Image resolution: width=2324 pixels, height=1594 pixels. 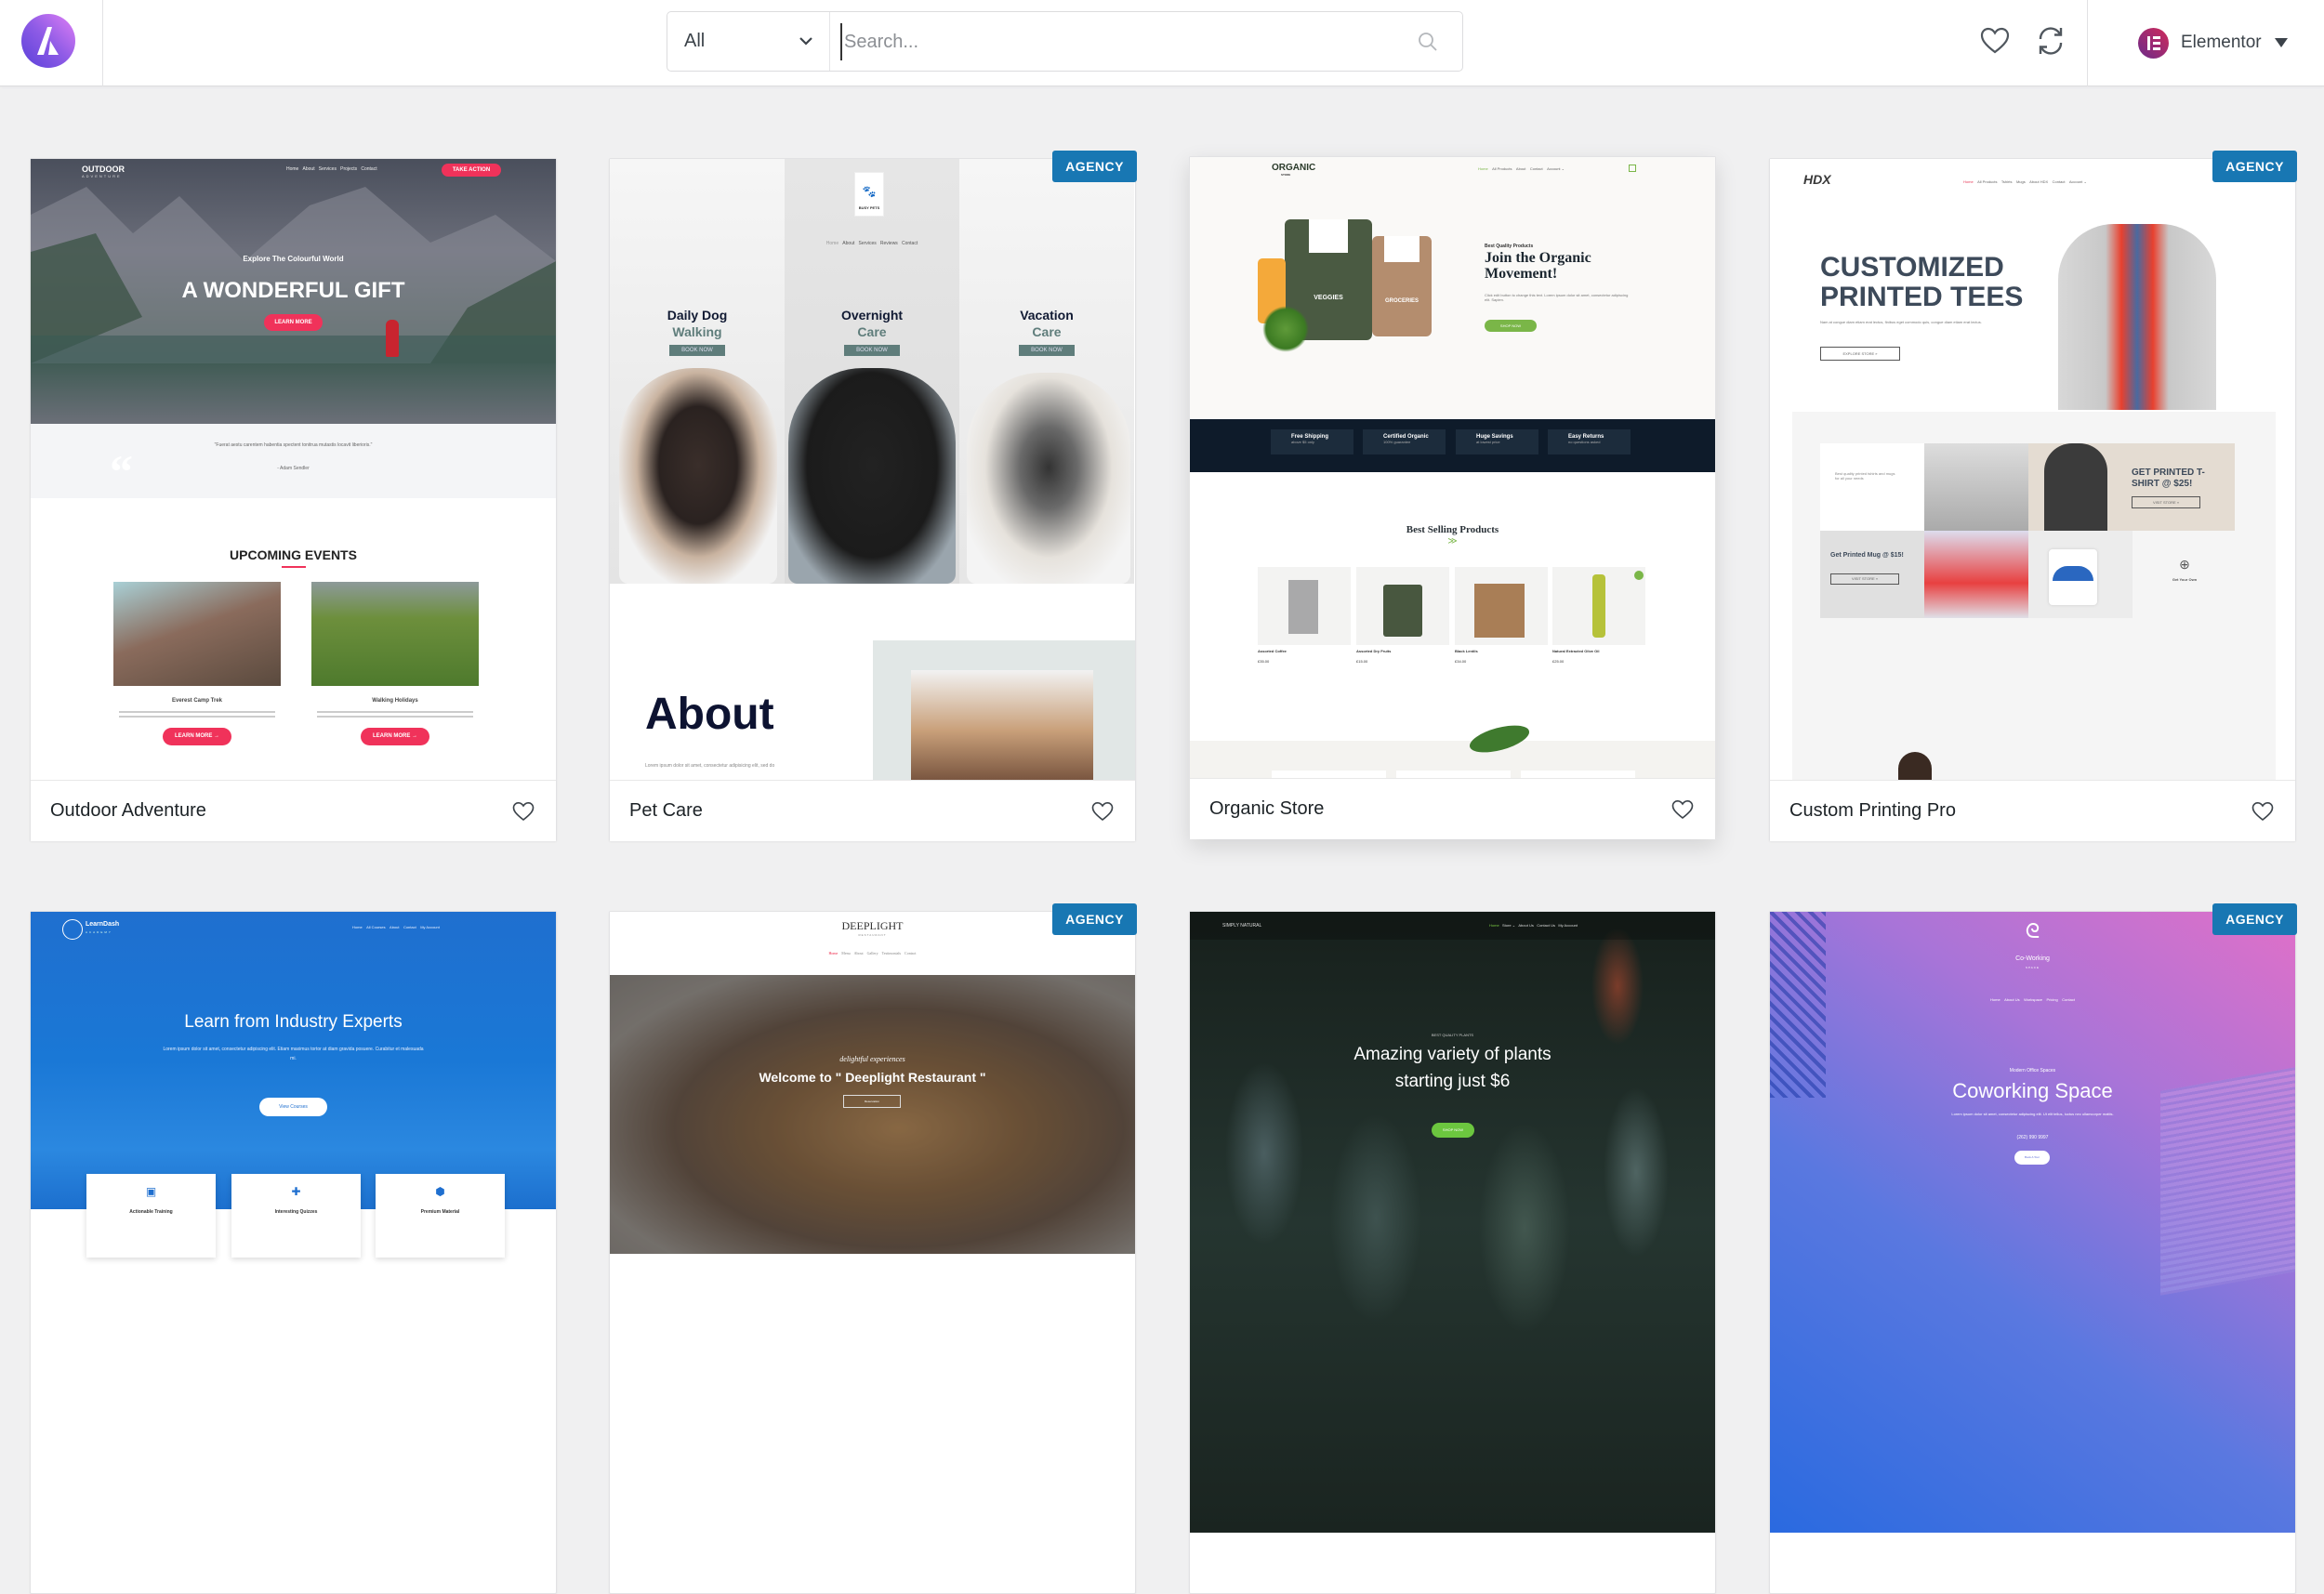 What do you see at coordinates (891, 953) in the screenshot?
I see `preview-text: Testimonials` at bounding box center [891, 953].